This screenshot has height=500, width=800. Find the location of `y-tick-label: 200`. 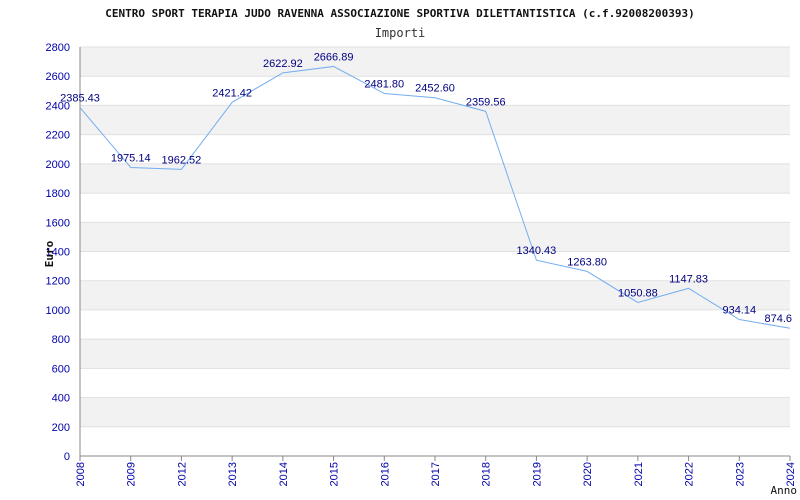

y-tick-label: 200 is located at coordinates (61, 428).